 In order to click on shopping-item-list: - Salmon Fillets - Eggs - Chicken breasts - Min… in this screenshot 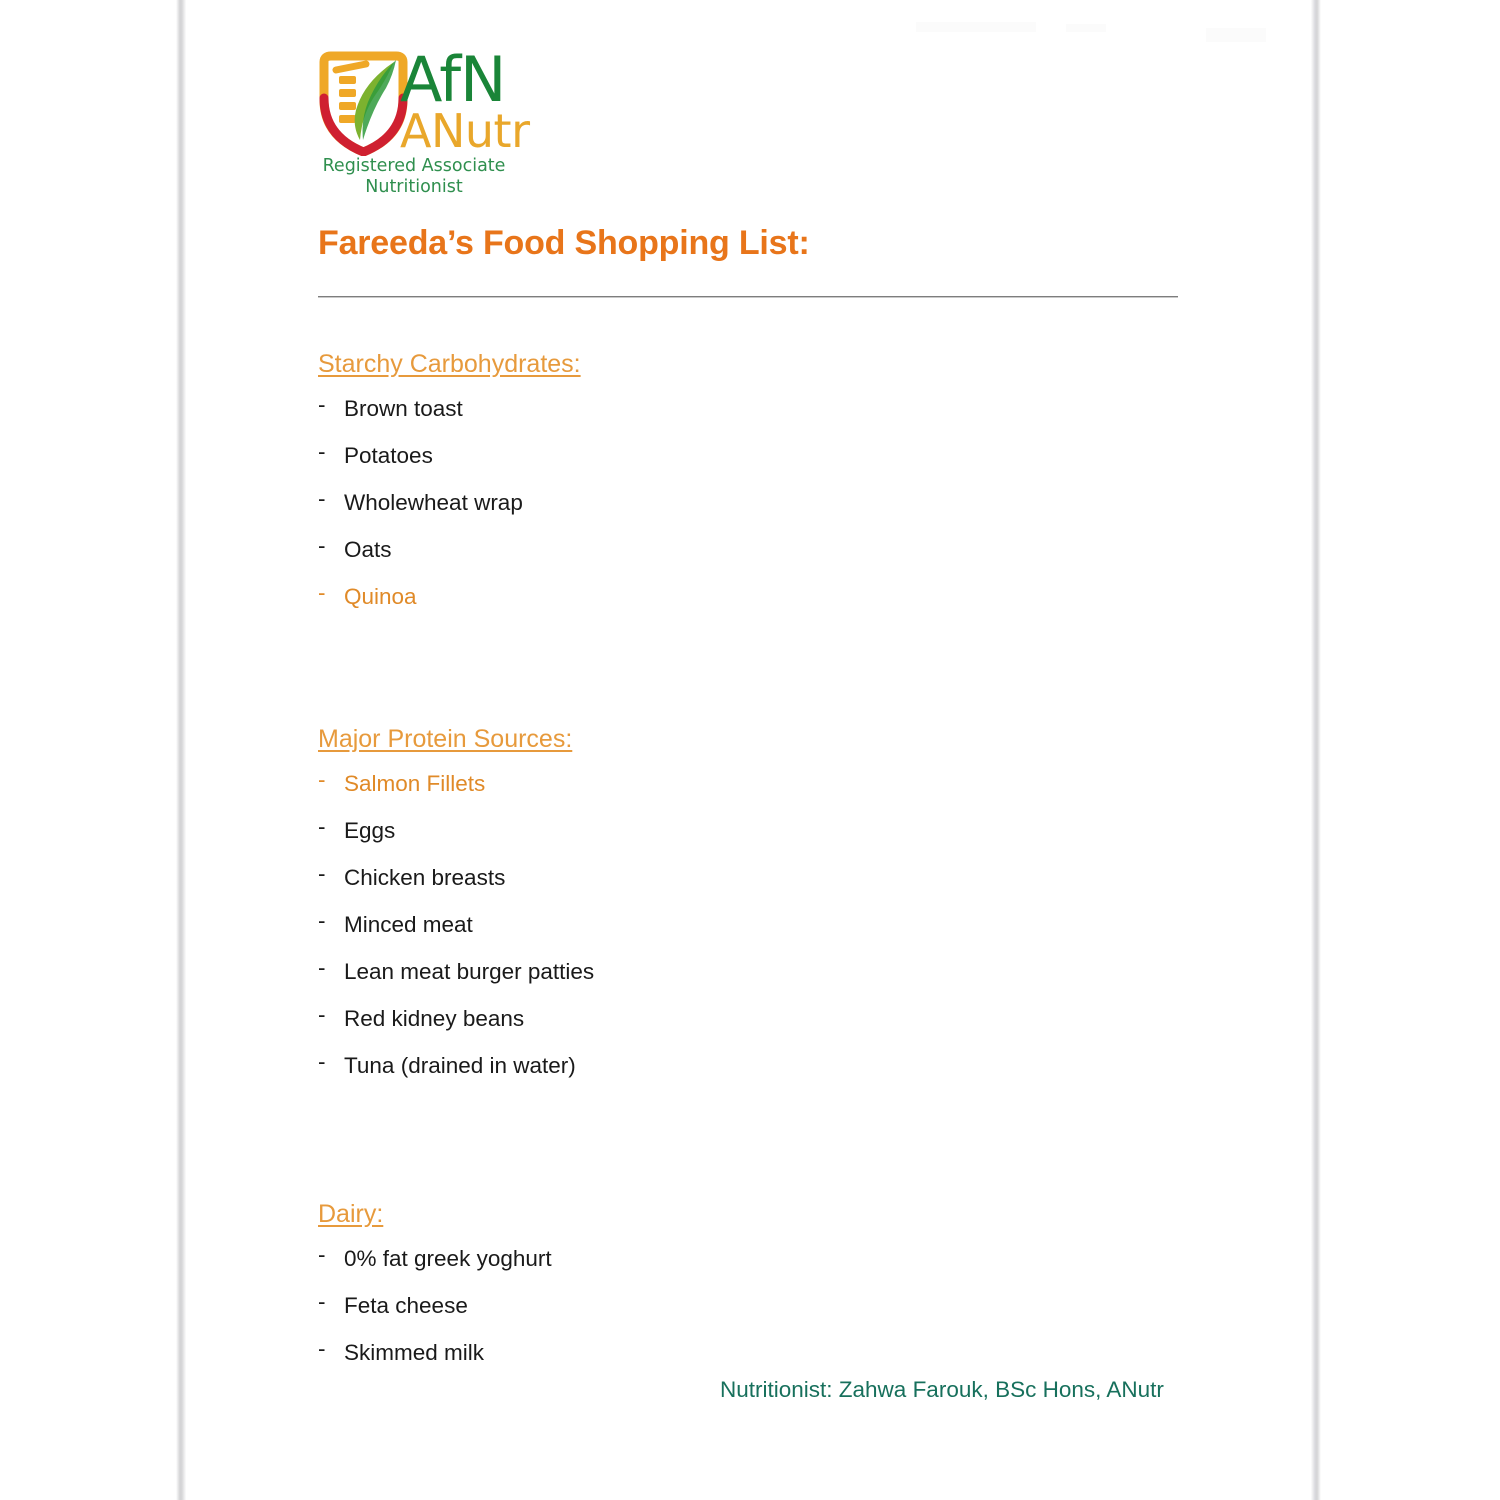, I will do `click(456, 932)`.